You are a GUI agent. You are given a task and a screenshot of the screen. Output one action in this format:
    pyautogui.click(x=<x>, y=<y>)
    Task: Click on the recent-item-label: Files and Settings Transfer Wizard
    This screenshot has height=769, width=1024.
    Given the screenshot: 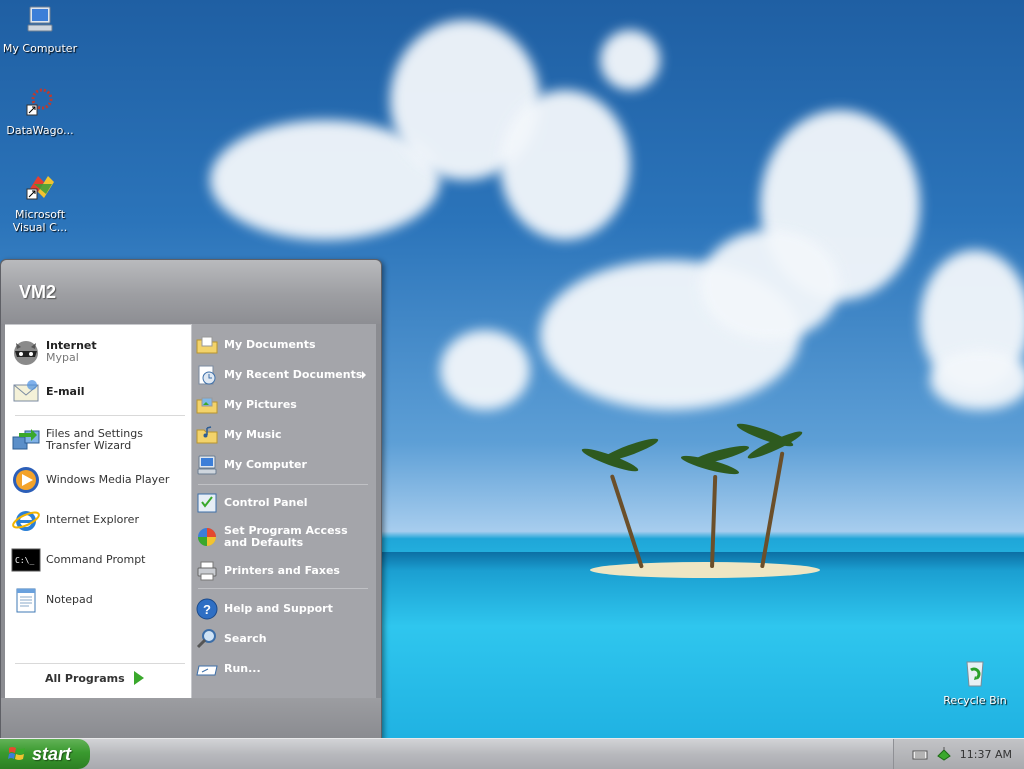 What is the action you would take?
    pyautogui.click(x=94, y=439)
    